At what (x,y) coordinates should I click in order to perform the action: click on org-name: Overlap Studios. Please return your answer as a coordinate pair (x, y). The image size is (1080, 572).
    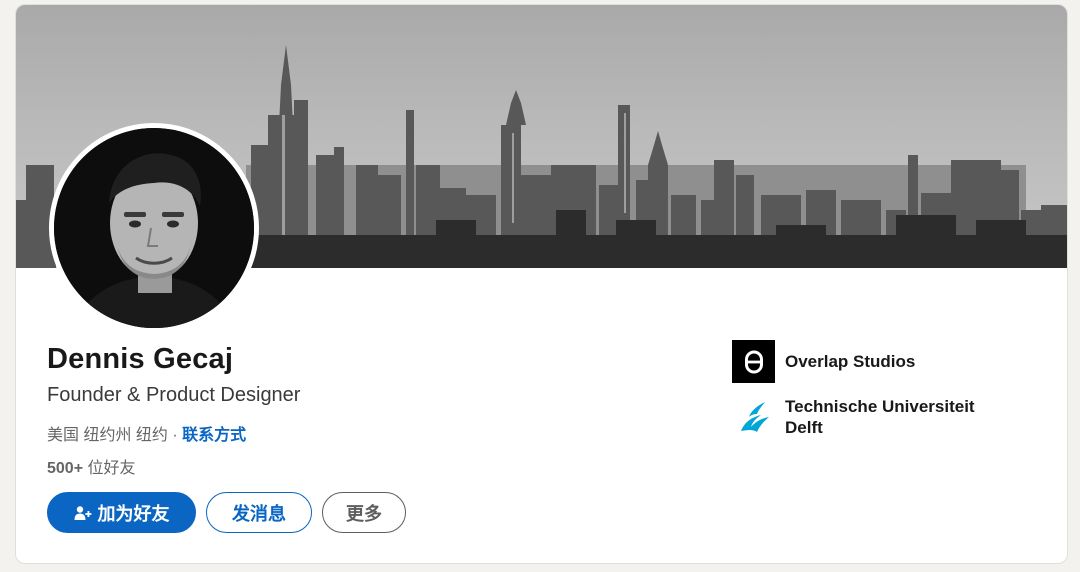
    Looking at the image, I should click on (850, 361).